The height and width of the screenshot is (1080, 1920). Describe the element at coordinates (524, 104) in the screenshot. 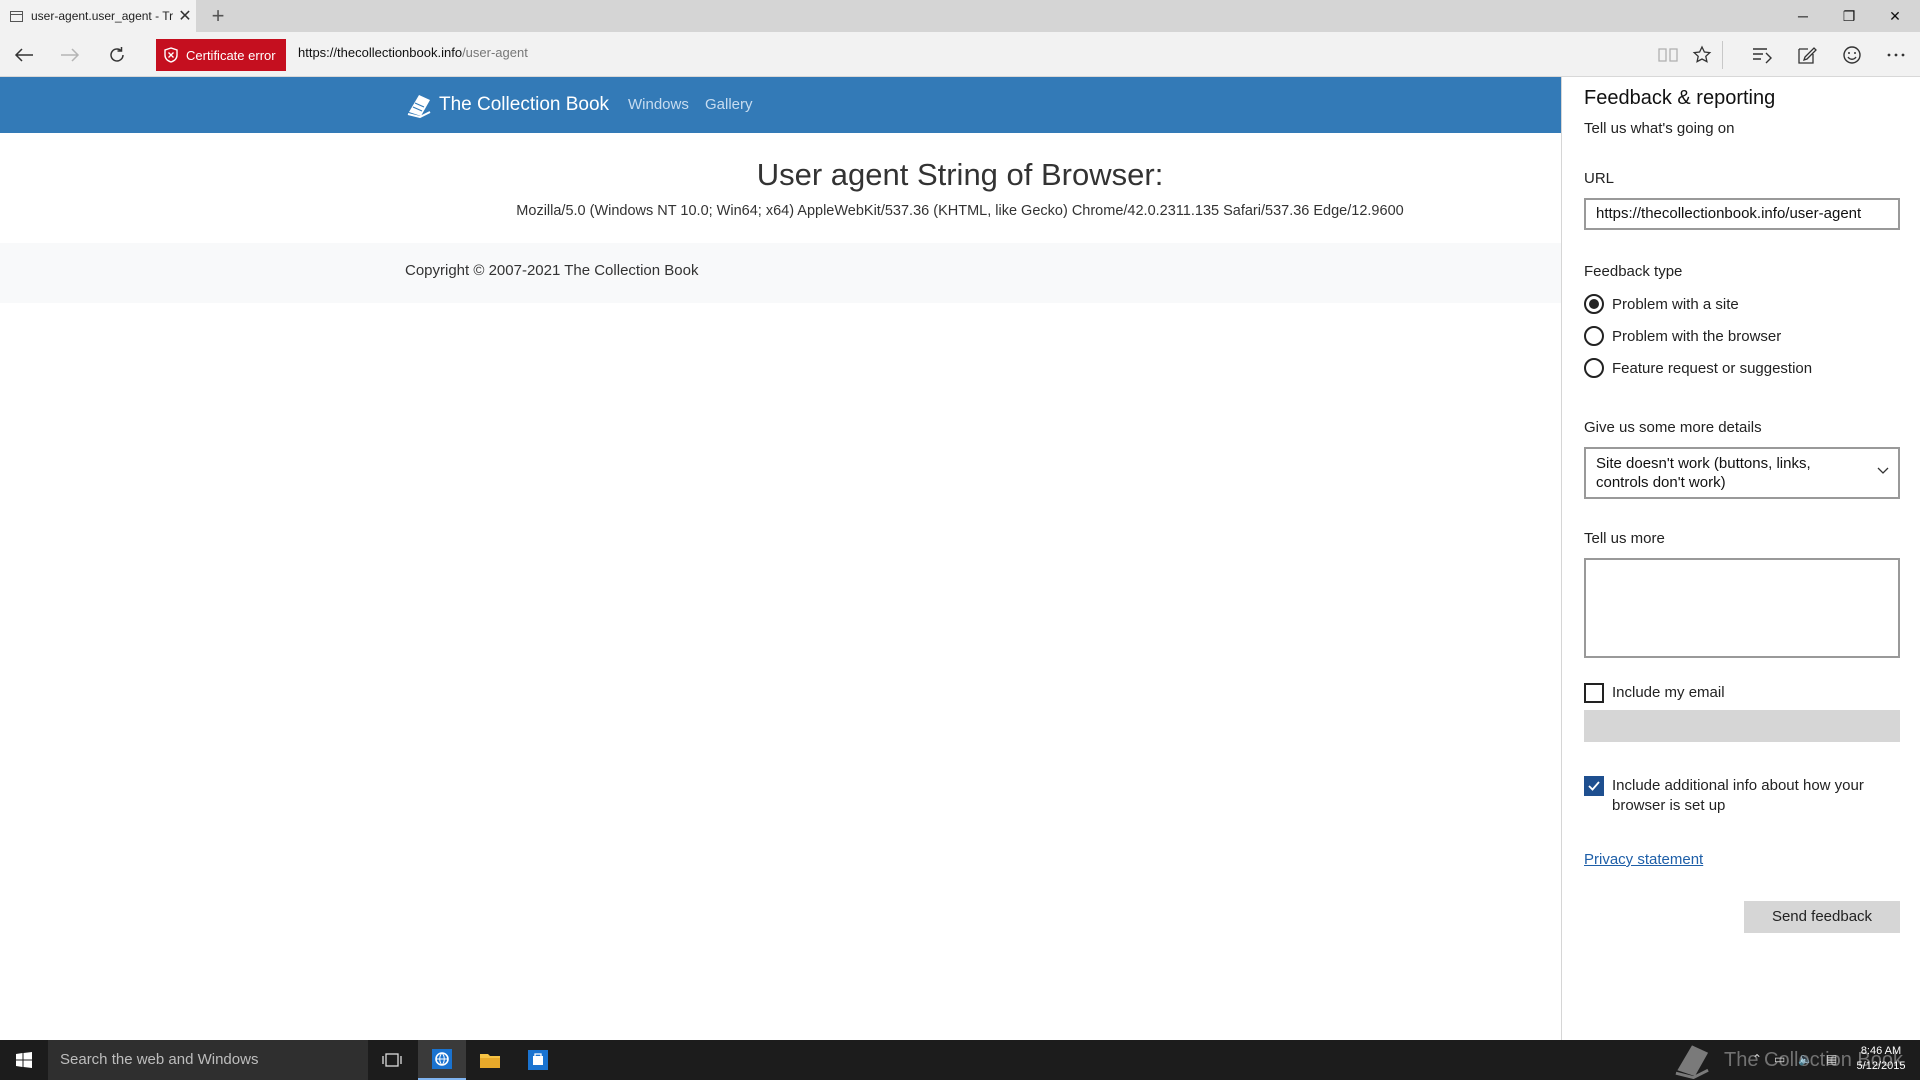

I see `site-brand-text: The Collection Book` at that location.